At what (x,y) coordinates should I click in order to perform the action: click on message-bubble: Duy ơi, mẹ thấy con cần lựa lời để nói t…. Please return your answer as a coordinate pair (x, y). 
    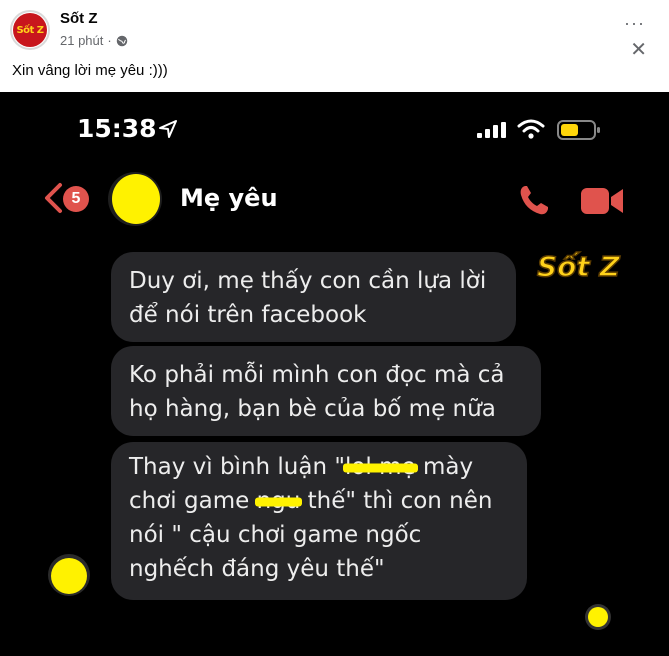
    Looking at the image, I should click on (313, 297).